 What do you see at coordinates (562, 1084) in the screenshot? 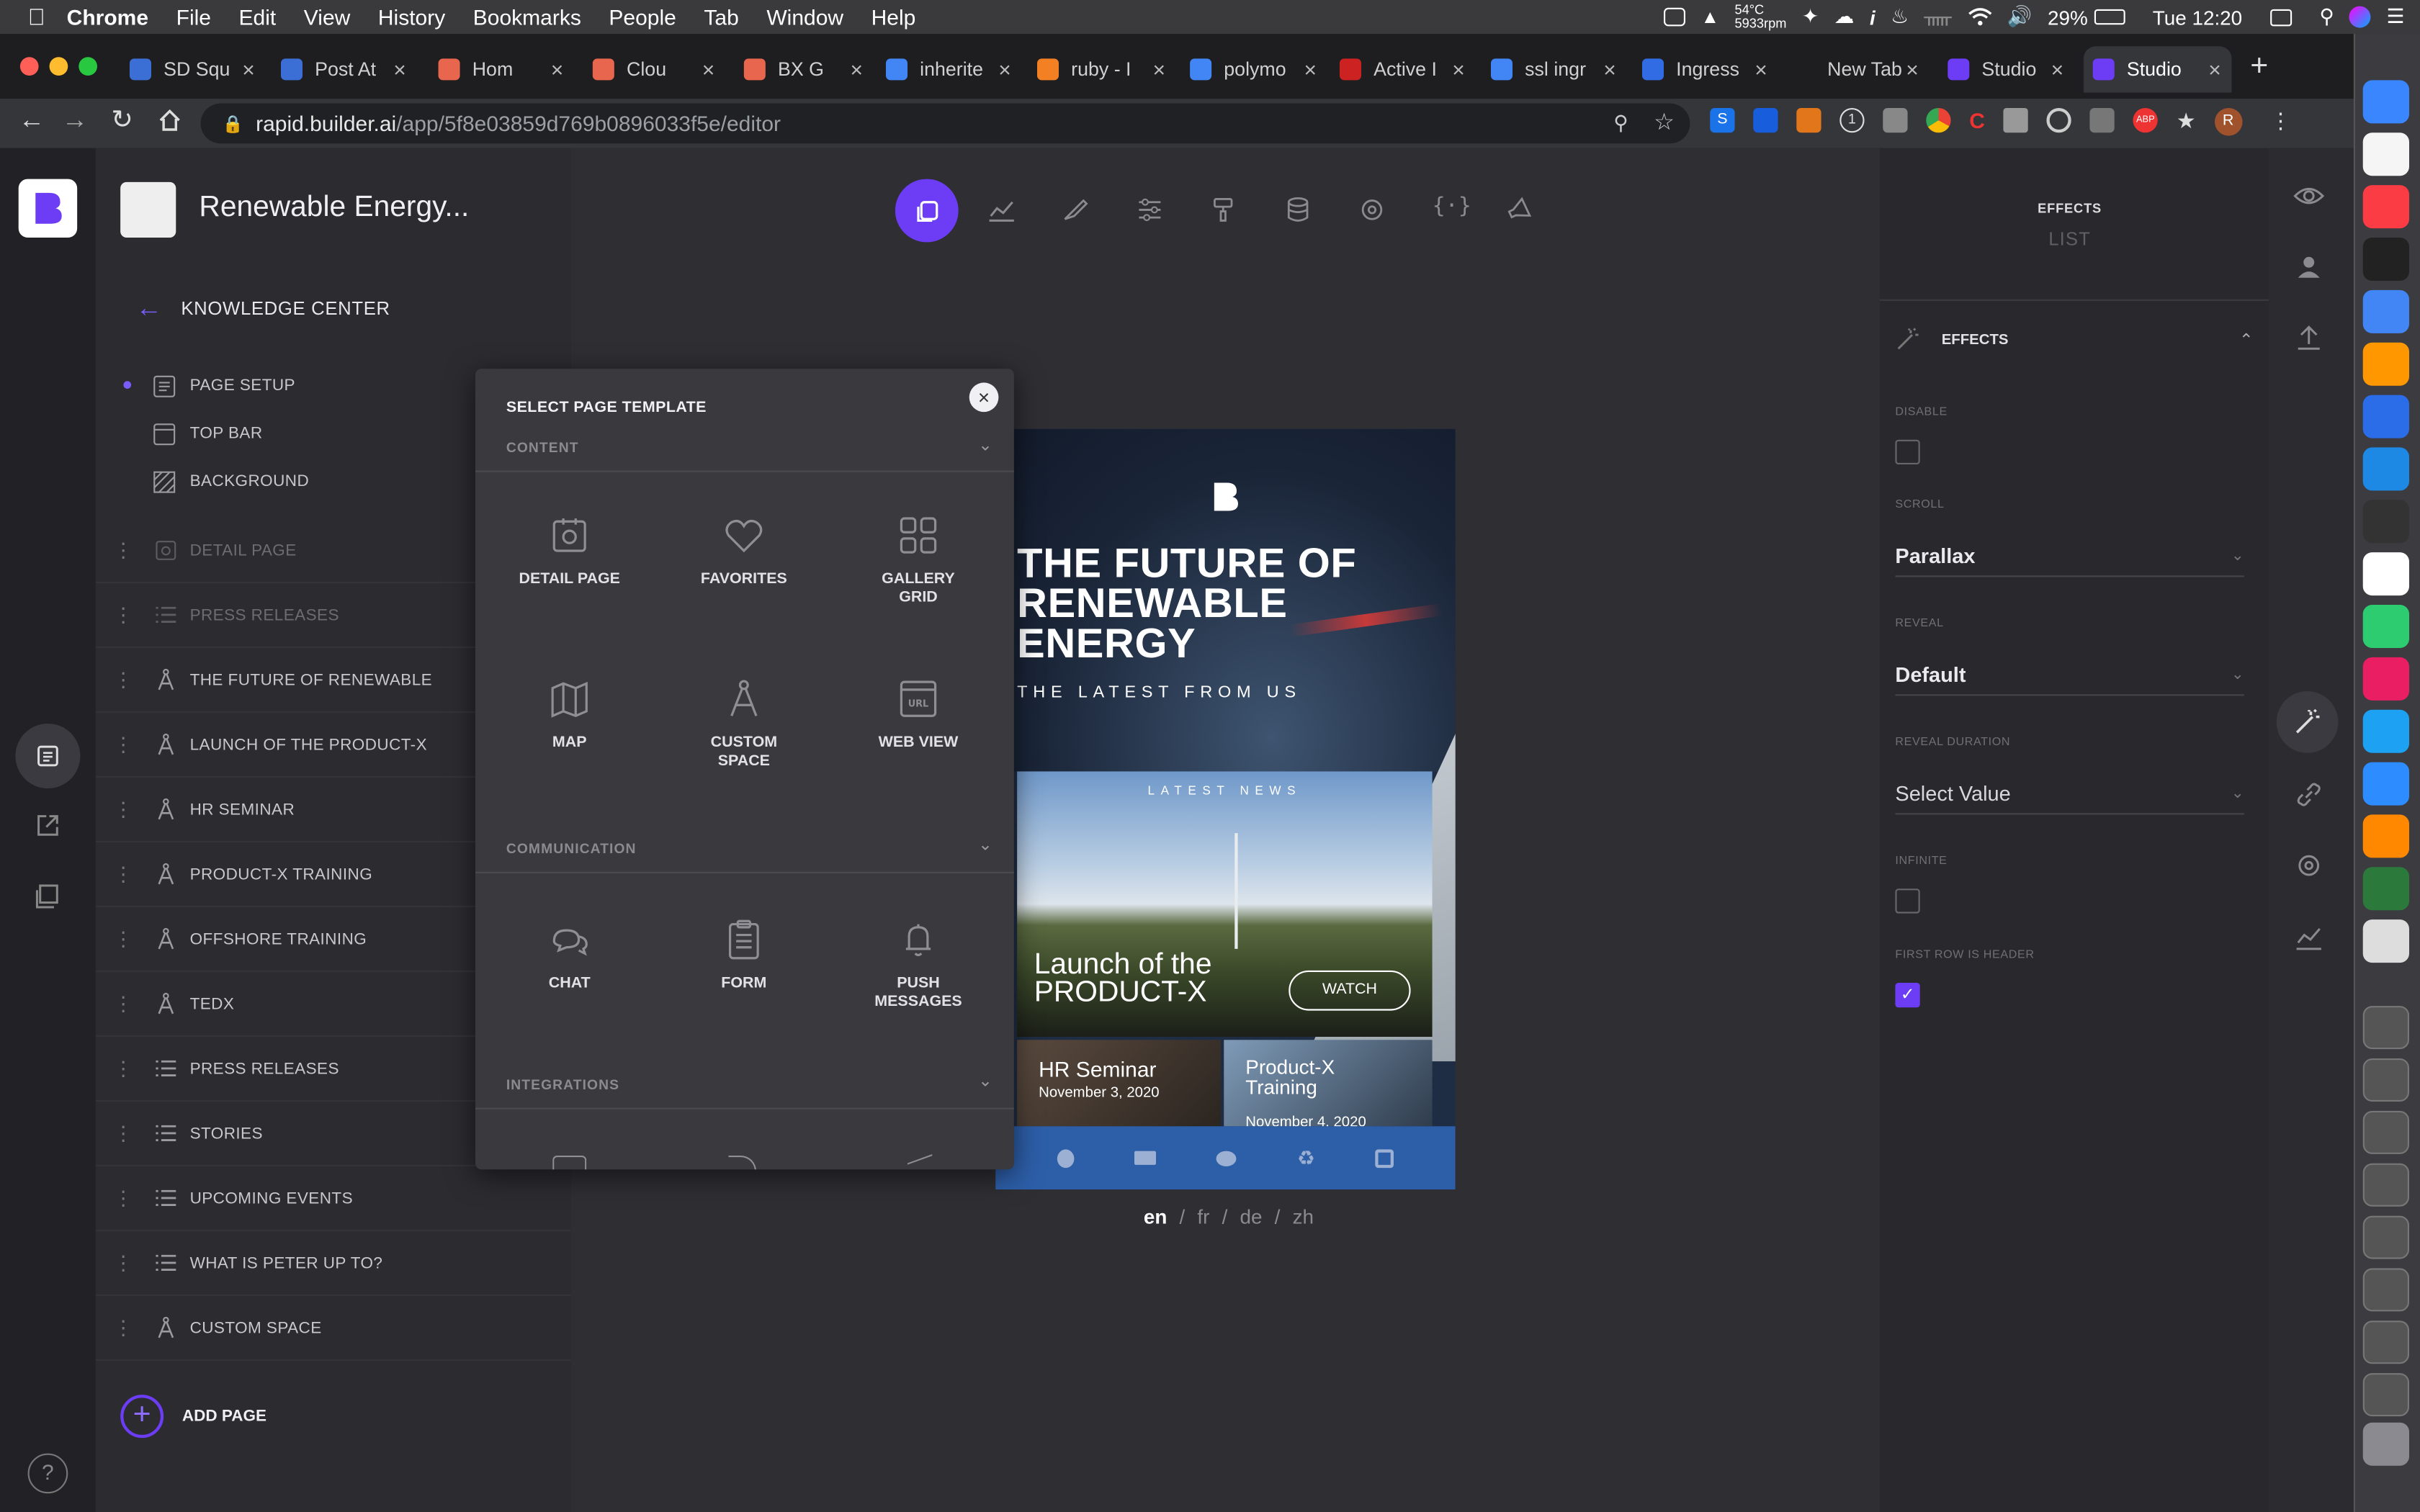
I see `section-integrations-header: INTEGRATIONS` at bounding box center [562, 1084].